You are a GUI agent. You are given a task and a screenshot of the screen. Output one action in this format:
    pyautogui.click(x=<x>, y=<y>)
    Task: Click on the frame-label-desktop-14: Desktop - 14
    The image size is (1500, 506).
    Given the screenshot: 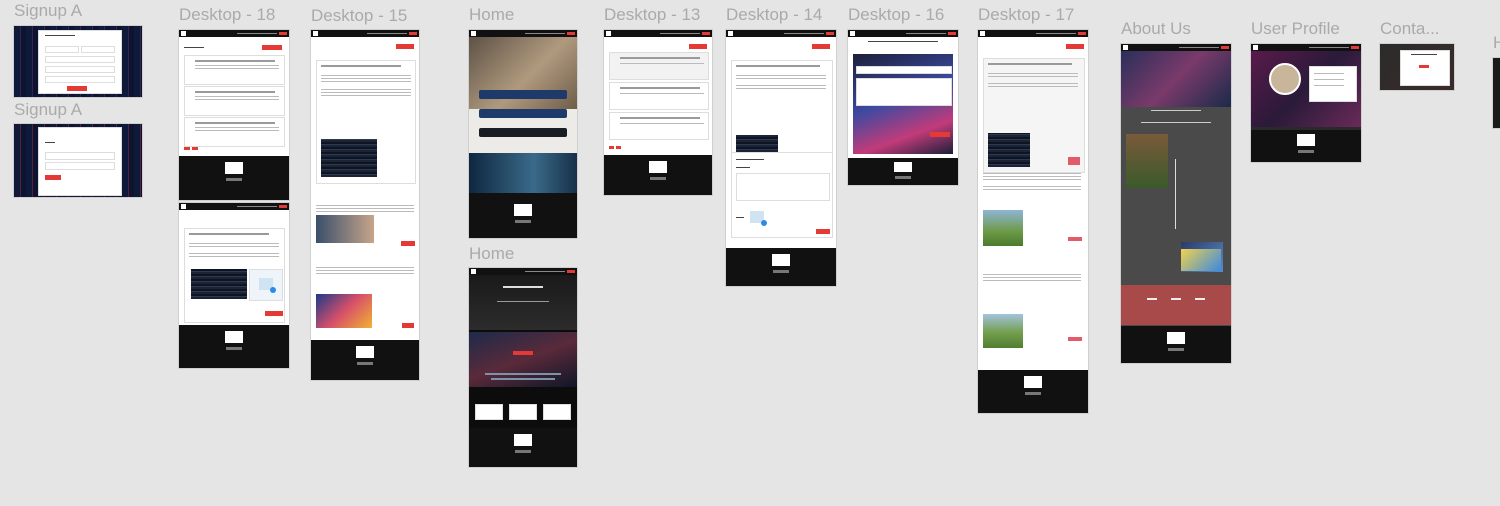 What is the action you would take?
    pyautogui.click(x=774, y=15)
    